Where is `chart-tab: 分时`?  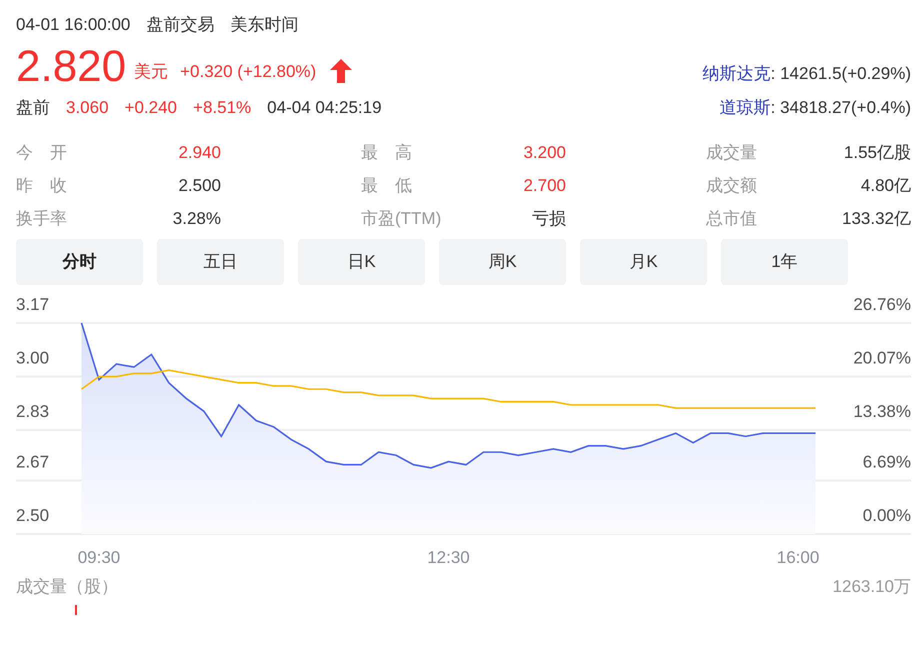
chart-tab: 分时 is located at coordinates (79, 262).